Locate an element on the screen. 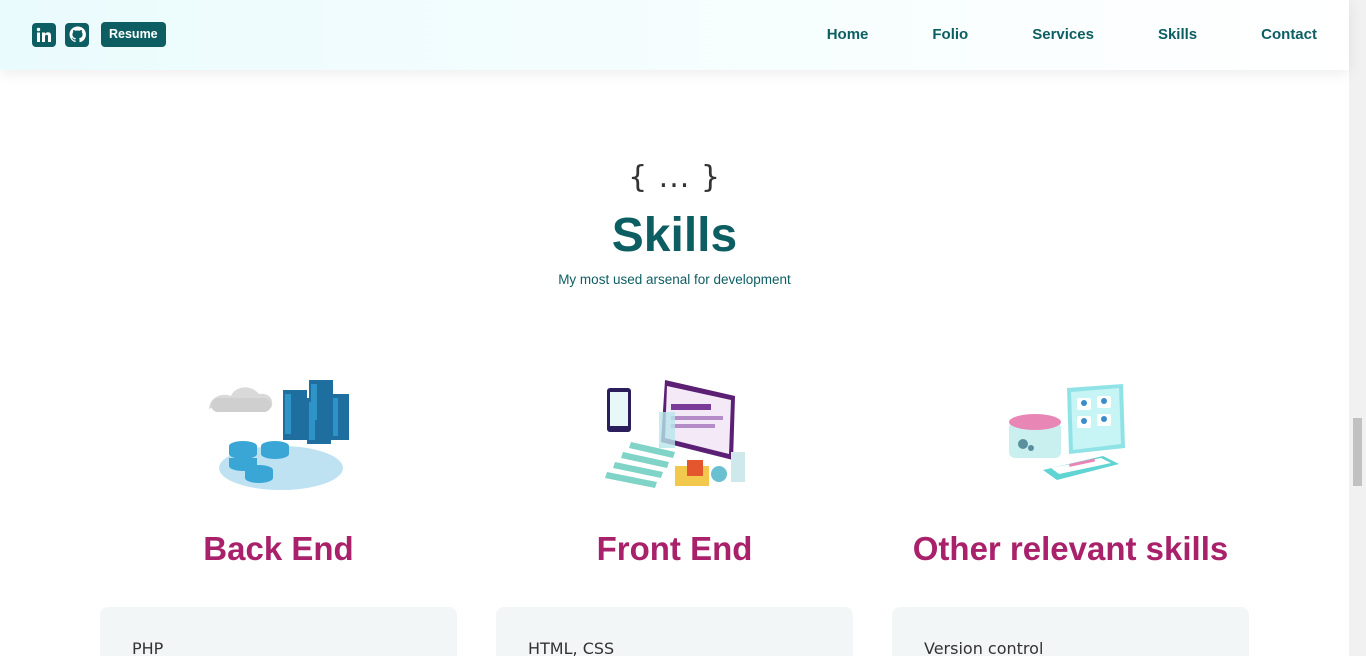 This screenshot has width=1366, height=656. nav-contact: Contact is located at coordinates (1289, 34).